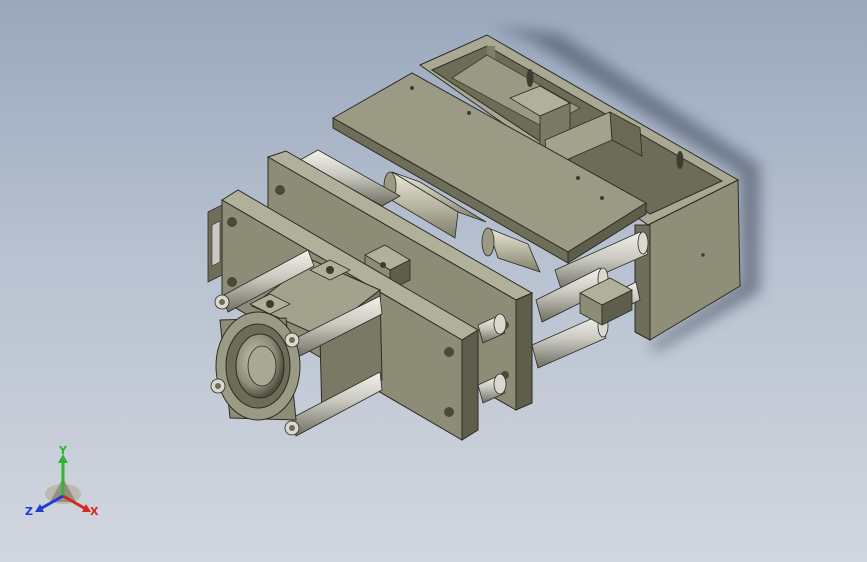  Describe the element at coordinates (94, 511) in the screenshot. I see `x-axis-label: X` at that location.